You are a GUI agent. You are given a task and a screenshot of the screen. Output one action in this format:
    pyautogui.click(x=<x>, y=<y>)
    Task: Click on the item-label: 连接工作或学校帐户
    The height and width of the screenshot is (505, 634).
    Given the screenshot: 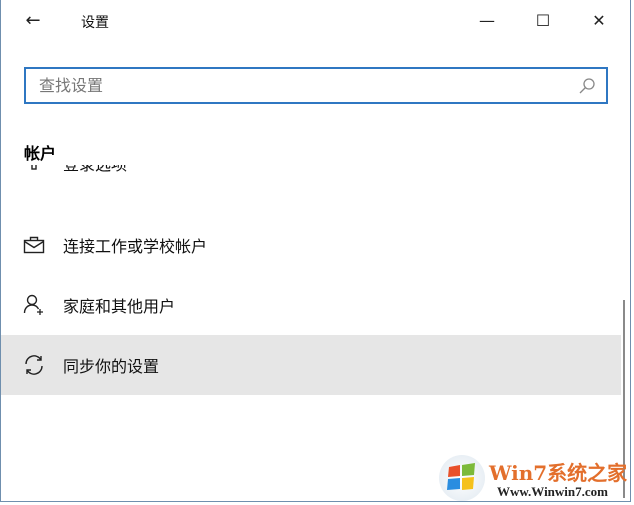 What is the action you would take?
    pyautogui.click(x=135, y=246)
    